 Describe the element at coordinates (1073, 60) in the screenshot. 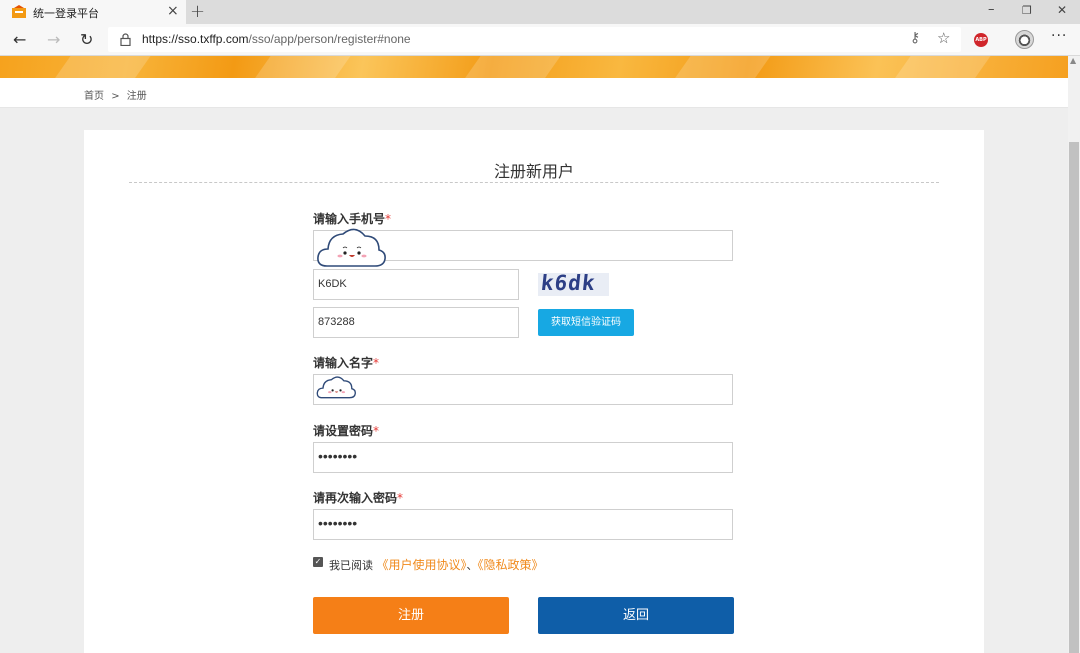

I see `scroll-up-arrow-icon: ▲` at that location.